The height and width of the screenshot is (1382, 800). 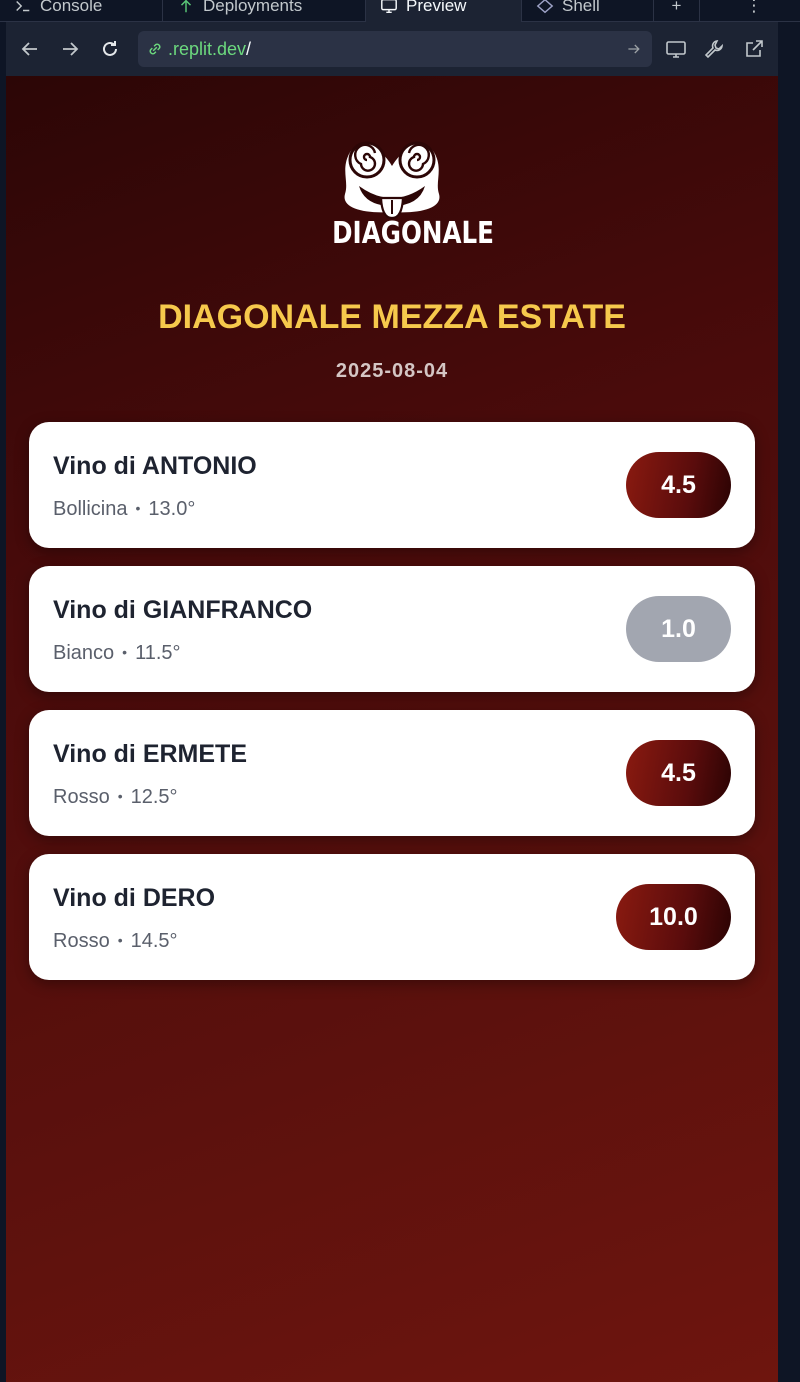 I want to click on event-title: DIAGONALE MEZZA ESTATE, so click(x=392, y=317).